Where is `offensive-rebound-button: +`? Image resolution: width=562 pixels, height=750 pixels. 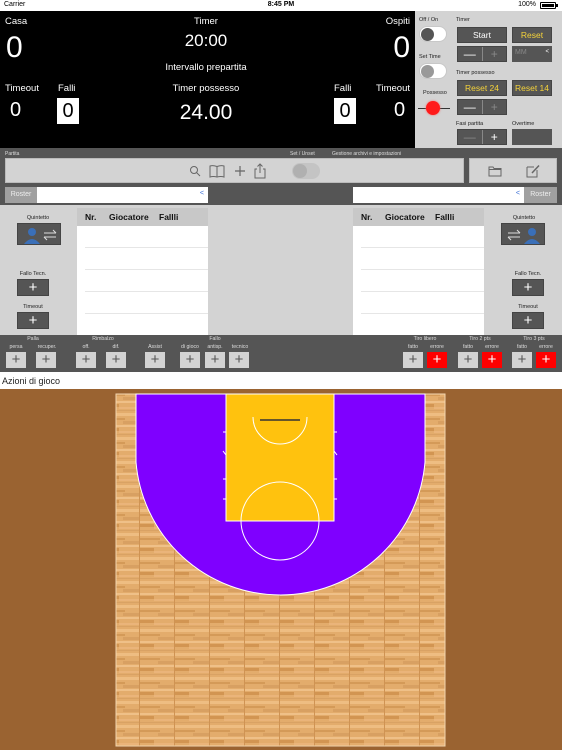 offensive-rebound-button: + is located at coordinates (86, 360).